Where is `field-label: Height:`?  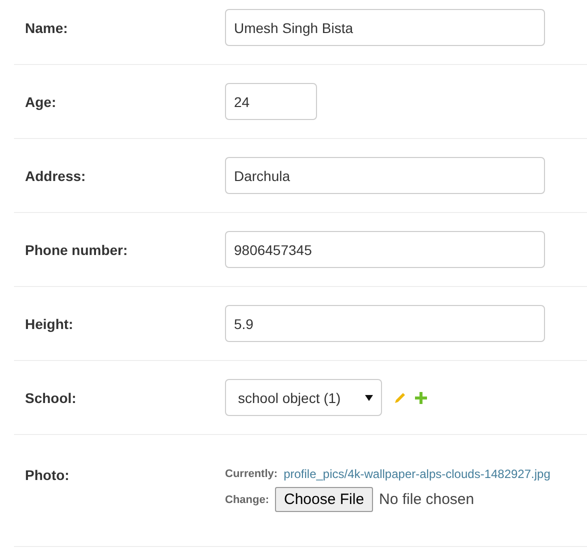
field-label: Height: is located at coordinates (49, 324).